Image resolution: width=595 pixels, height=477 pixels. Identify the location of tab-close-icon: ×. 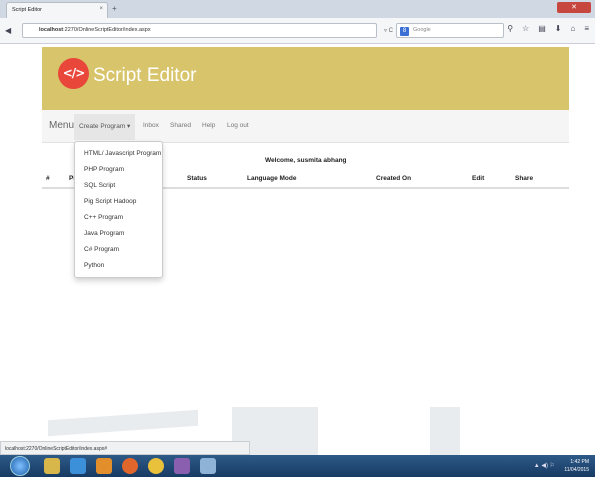
(101, 9).